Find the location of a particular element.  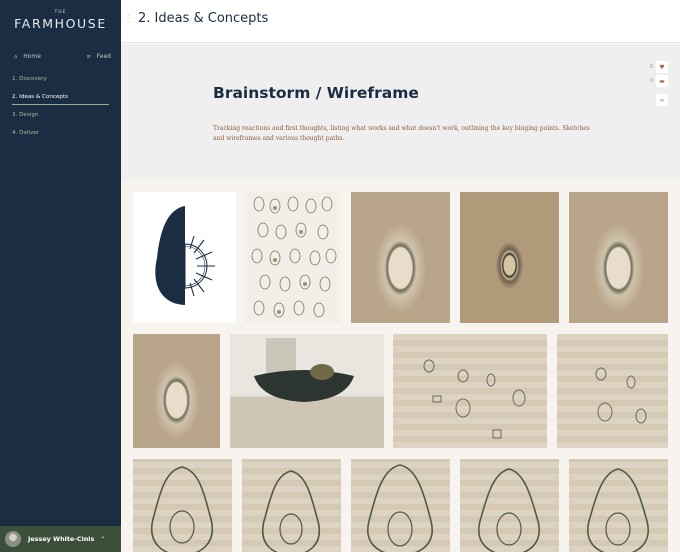

heart-icon: ♥ is located at coordinates (662, 67).